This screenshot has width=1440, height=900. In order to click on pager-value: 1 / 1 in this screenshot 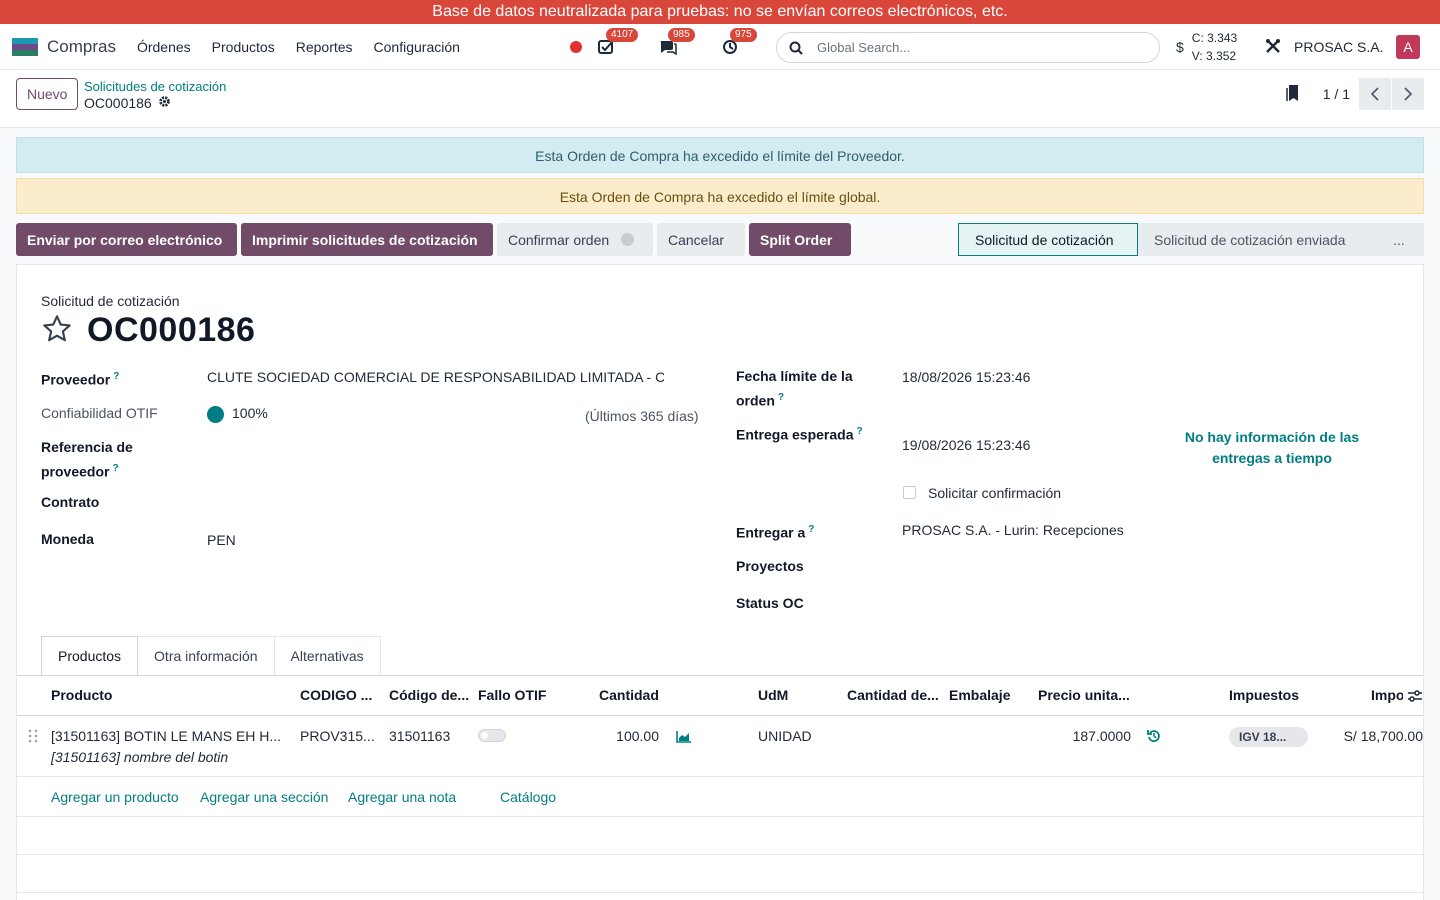, I will do `click(1336, 94)`.